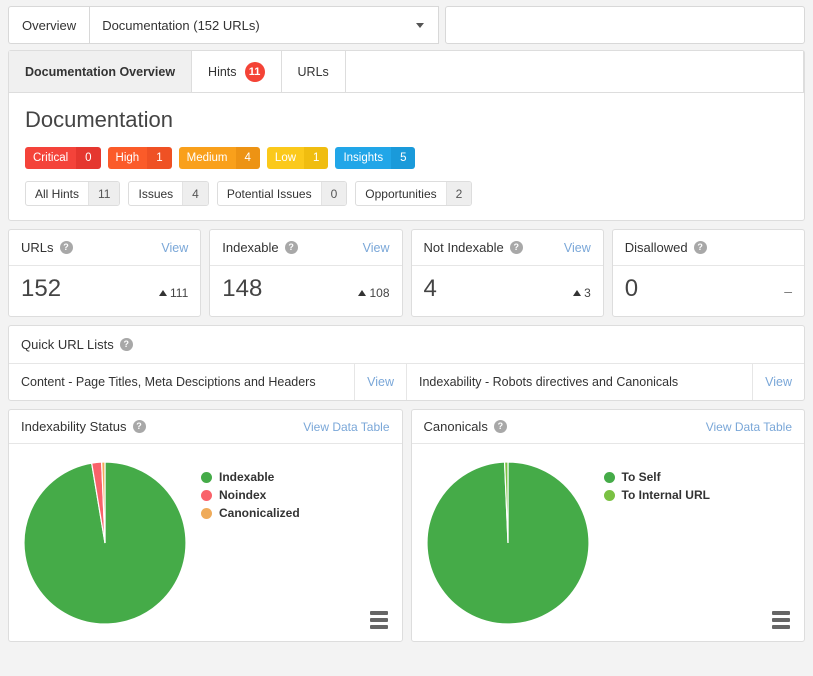  I want to click on metric-value: 4, so click(430, 288).